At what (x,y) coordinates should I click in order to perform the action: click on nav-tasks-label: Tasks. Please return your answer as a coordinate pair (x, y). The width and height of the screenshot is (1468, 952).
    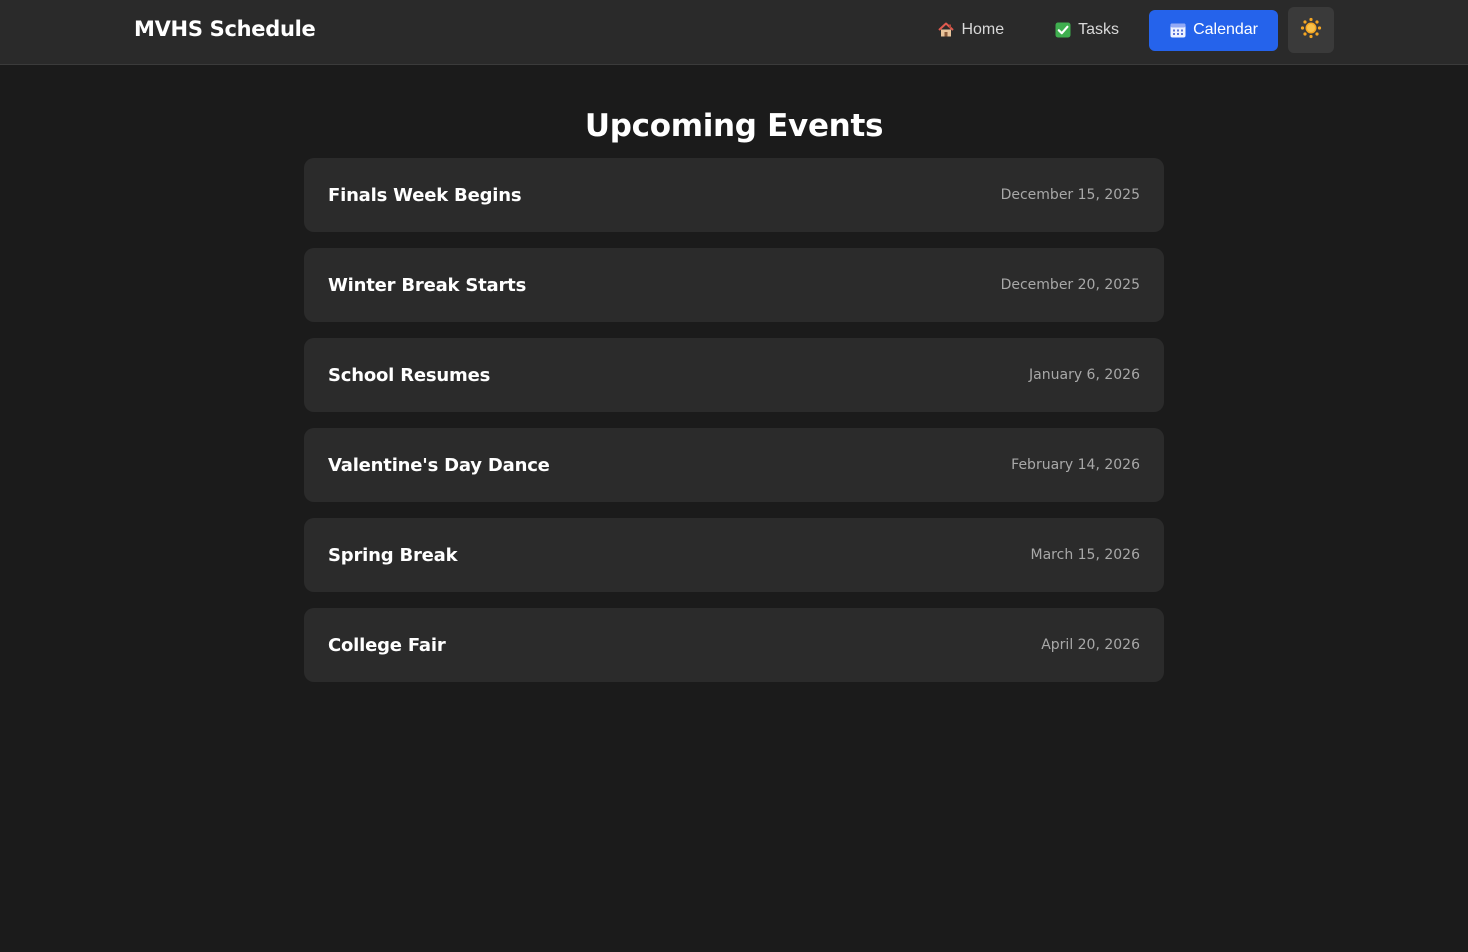
    Looking at the image, I should click on (1099, 29).